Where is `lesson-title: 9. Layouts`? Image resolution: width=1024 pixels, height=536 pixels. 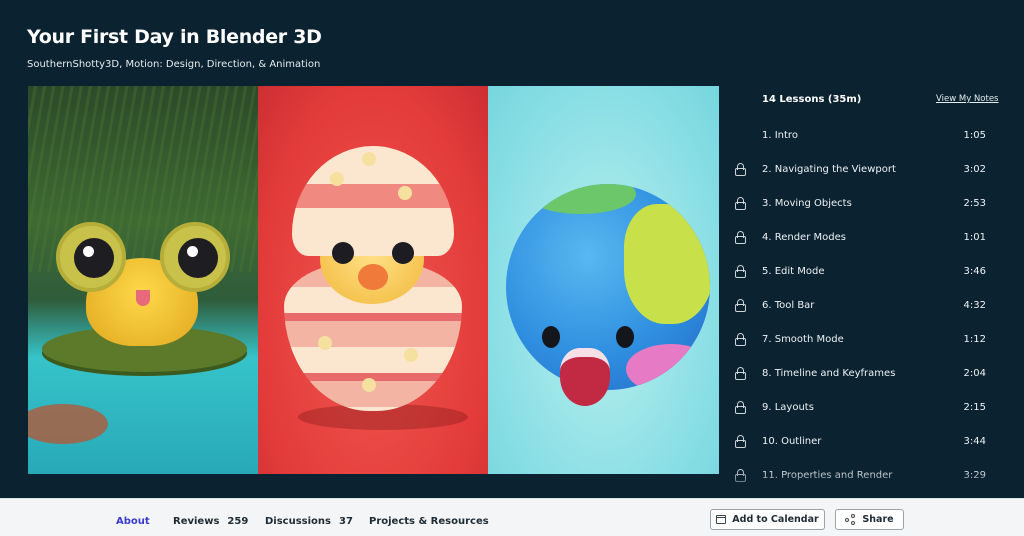
lesson-title: 9. Layouts is located at coordinates (788, 407).